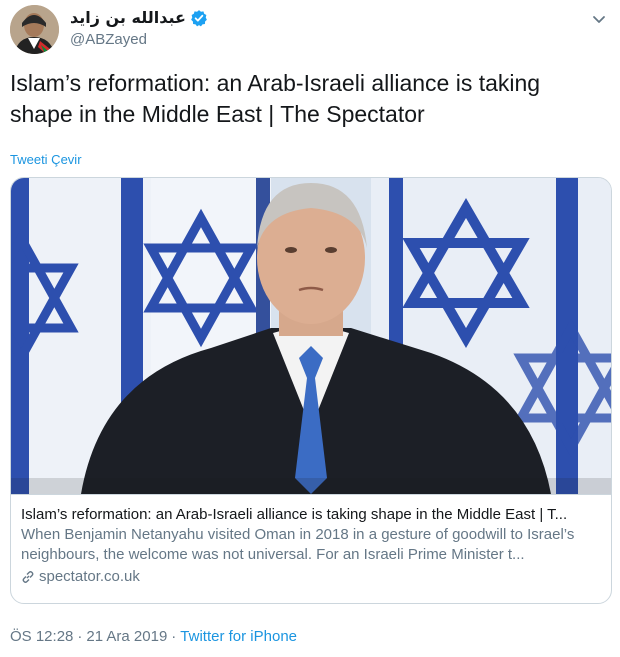  Describe the element at coordinates (28, 577) in the screenshot. I see `link-icon` at that location.